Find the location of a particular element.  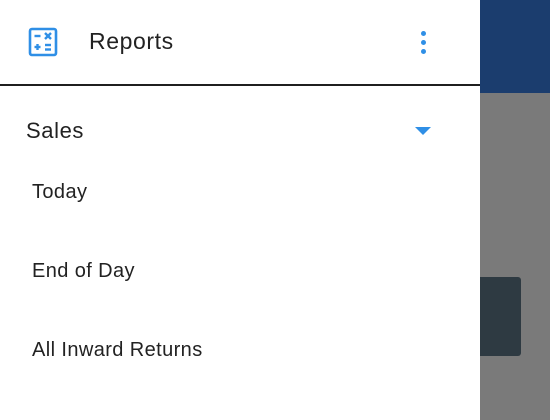

menu-item-today: Today is located at coordinates (240, 192).